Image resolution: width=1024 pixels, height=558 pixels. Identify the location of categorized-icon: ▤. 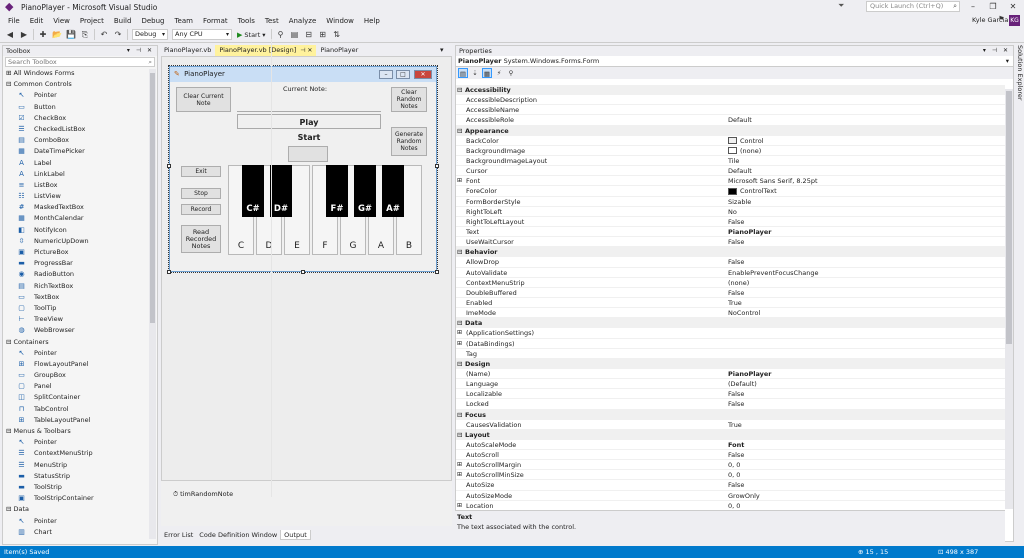
(463, 73).